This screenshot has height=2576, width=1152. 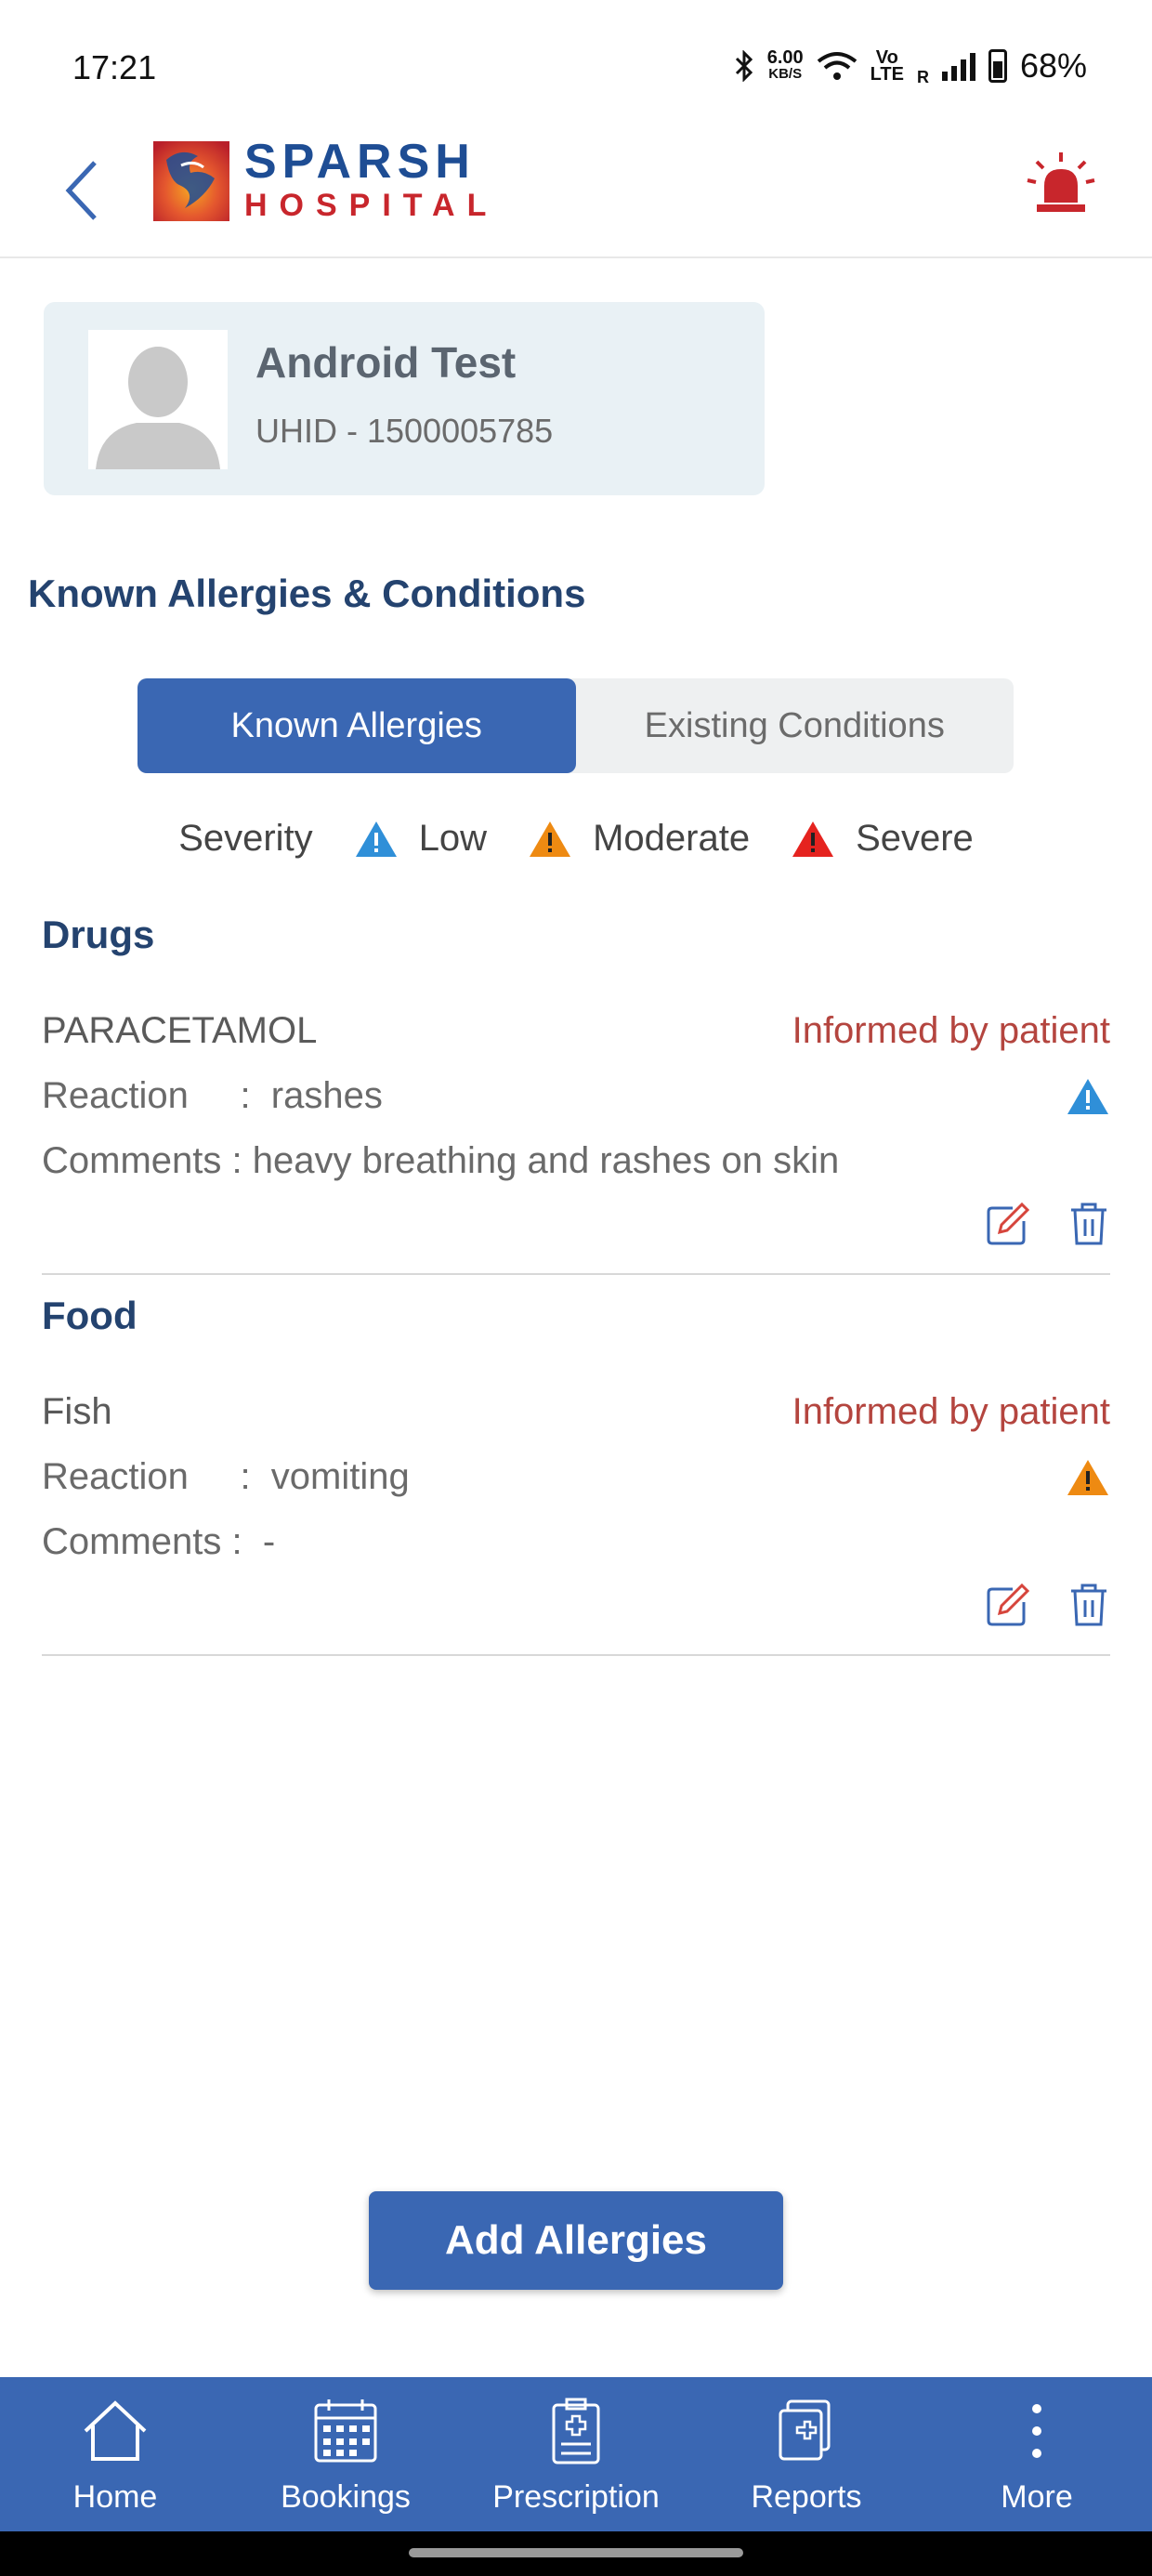 What do you see at coordinates (376, 839) in the screenshot?
I see `warning-low-icon` at bounding box center [376, 839].